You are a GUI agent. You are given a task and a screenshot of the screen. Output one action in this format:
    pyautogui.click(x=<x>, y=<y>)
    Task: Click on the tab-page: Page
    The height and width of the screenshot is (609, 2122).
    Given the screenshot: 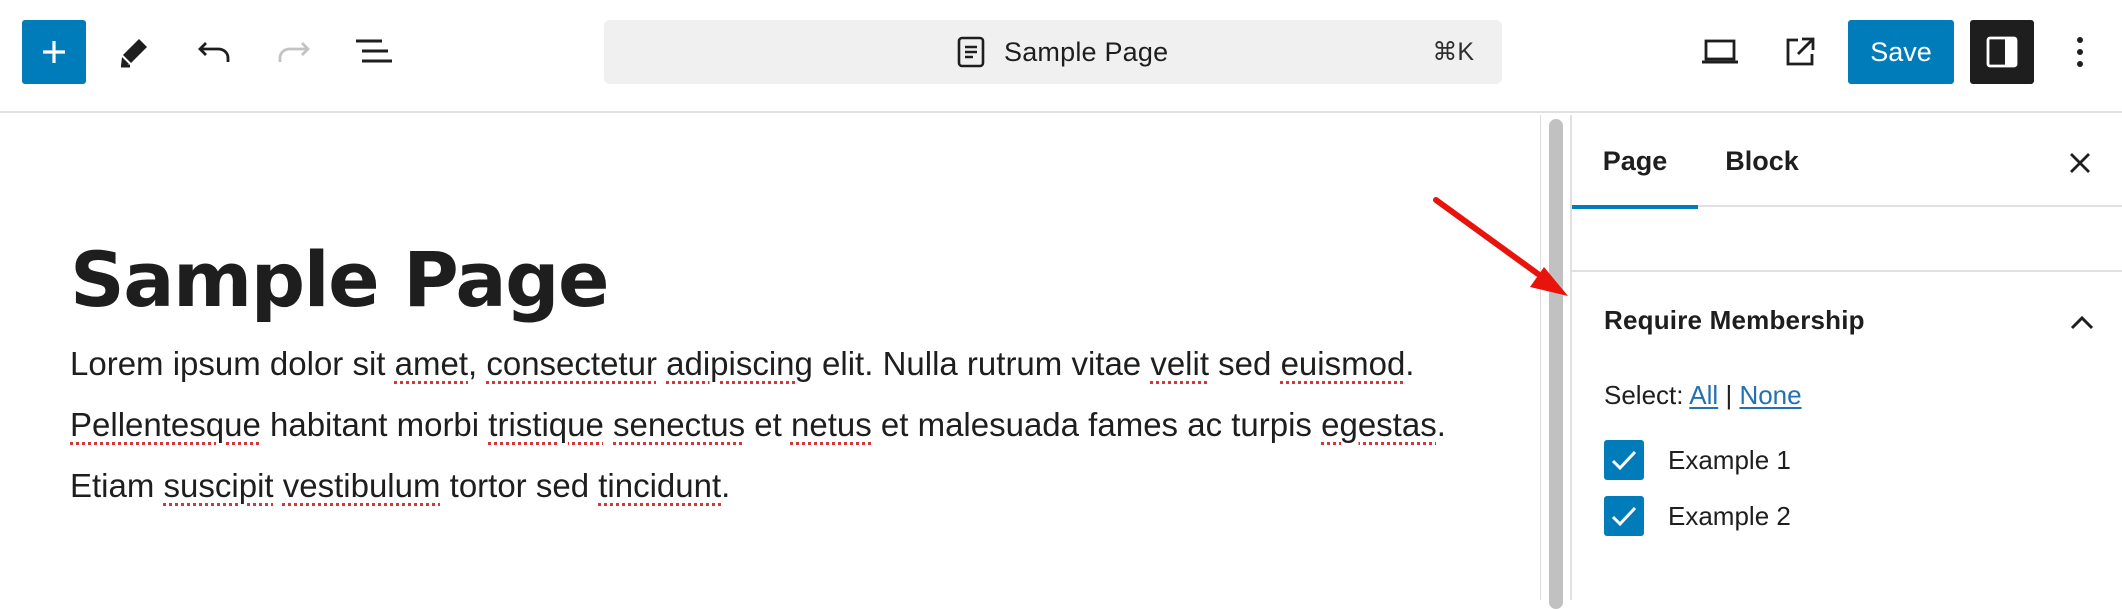 What is the action you would take?
    pyautogui.click(x=1635, y=162)
    